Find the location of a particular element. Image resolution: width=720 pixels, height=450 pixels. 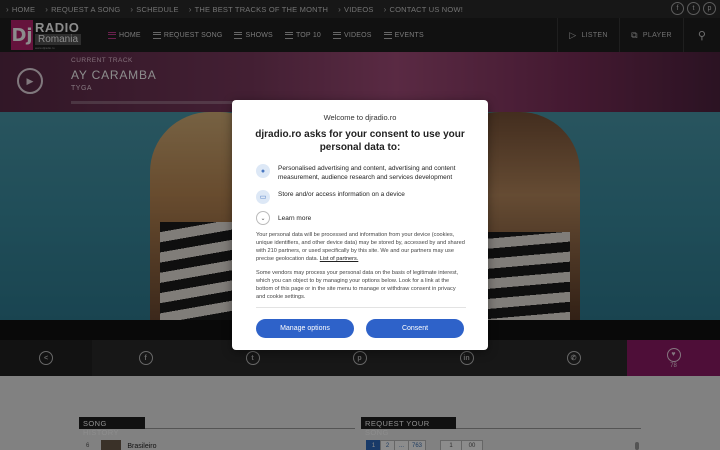

consent-button: Consent is located at coordinates (415, 328).